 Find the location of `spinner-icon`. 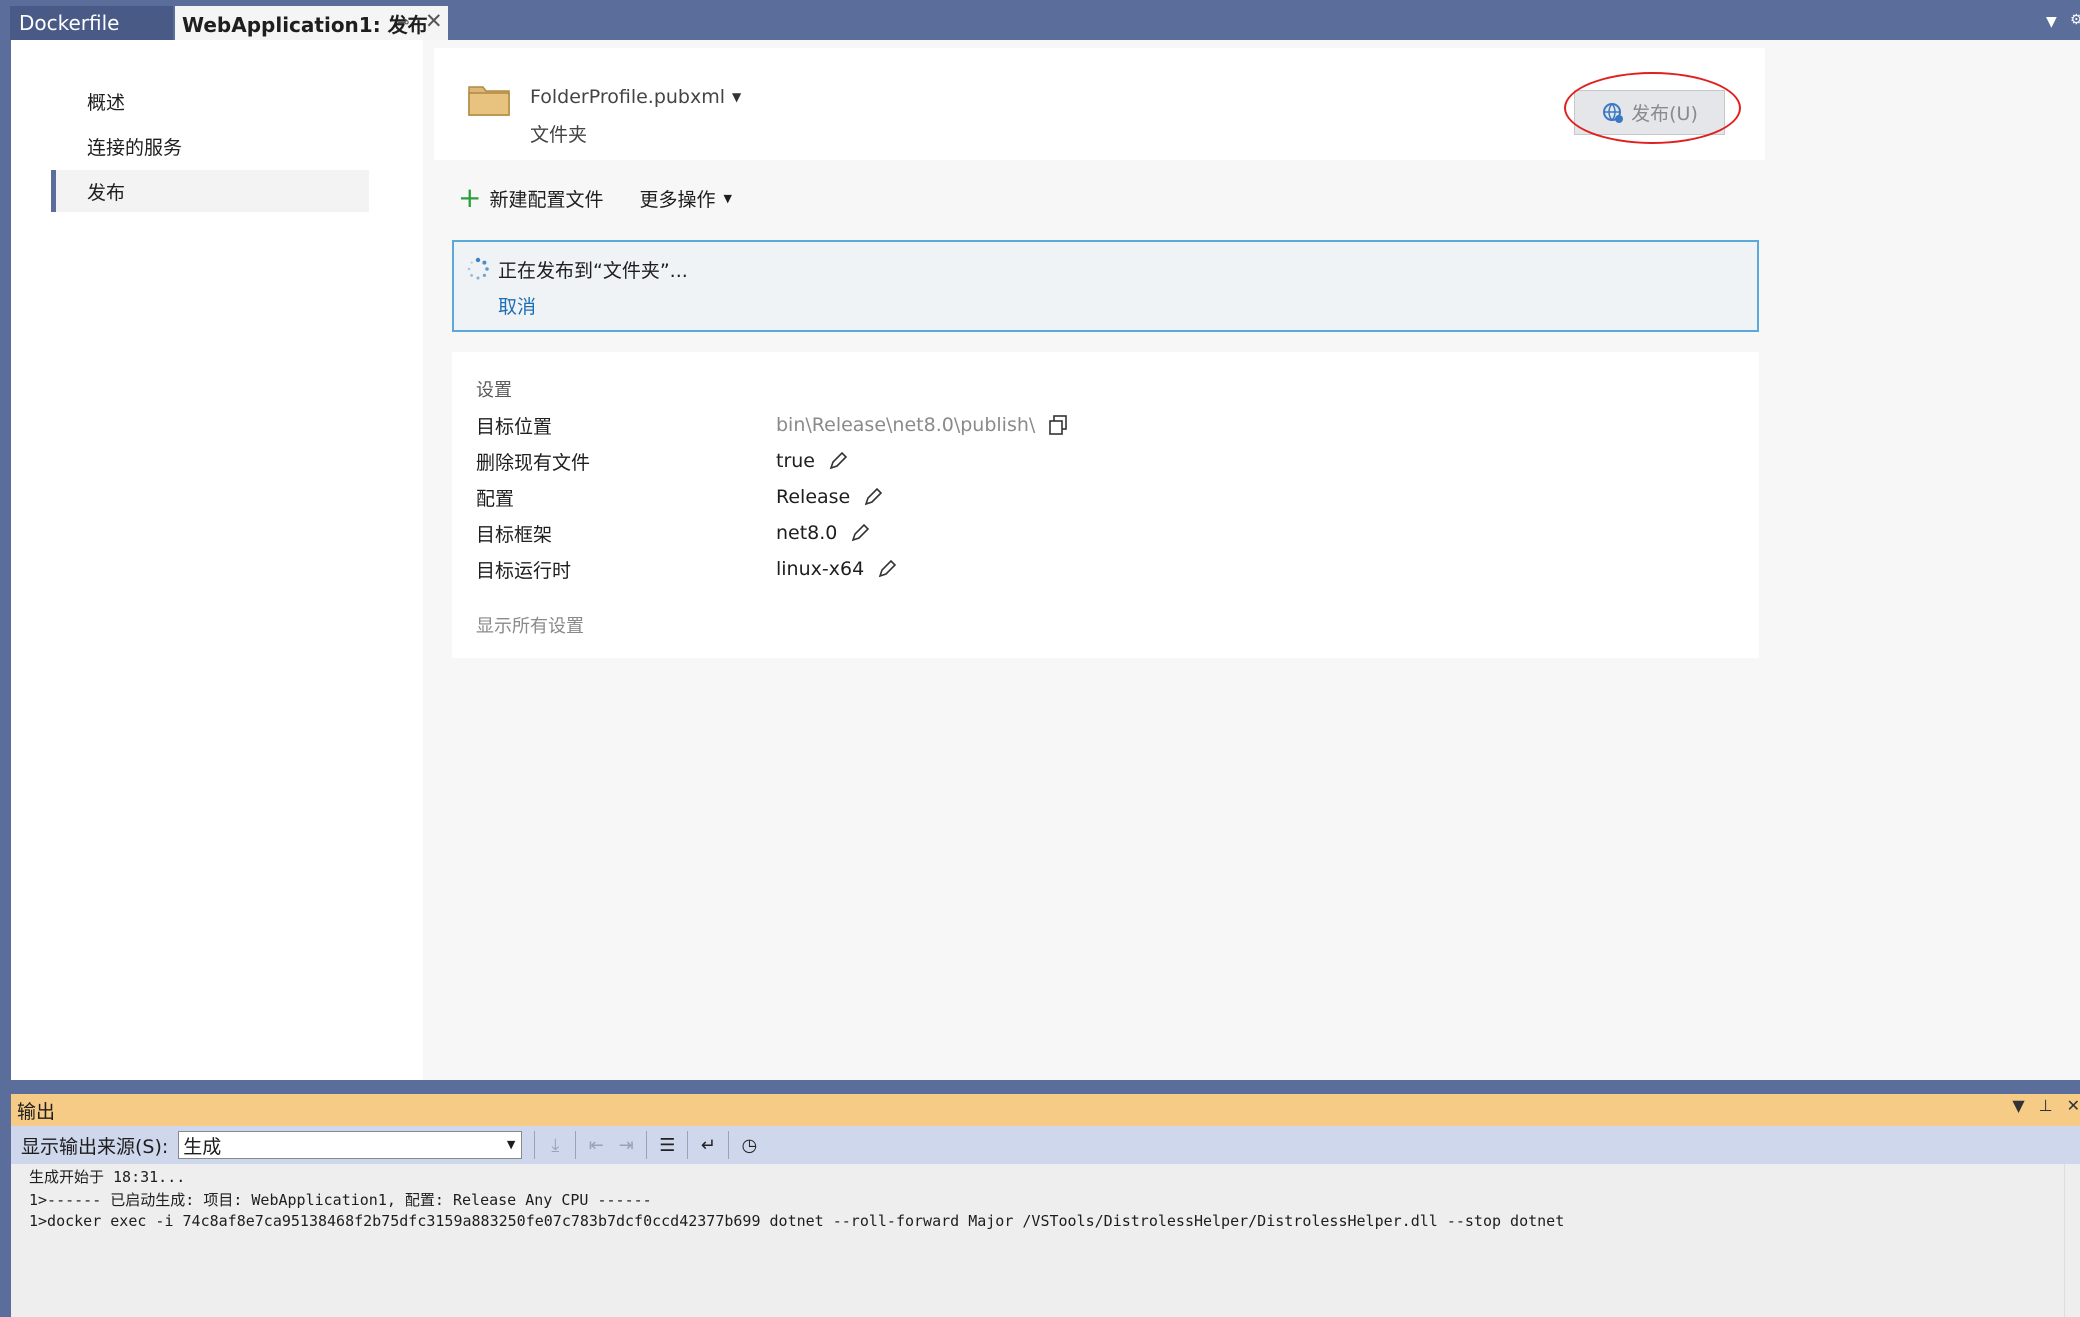

spinner-icon is located at coordinates (478, 268).